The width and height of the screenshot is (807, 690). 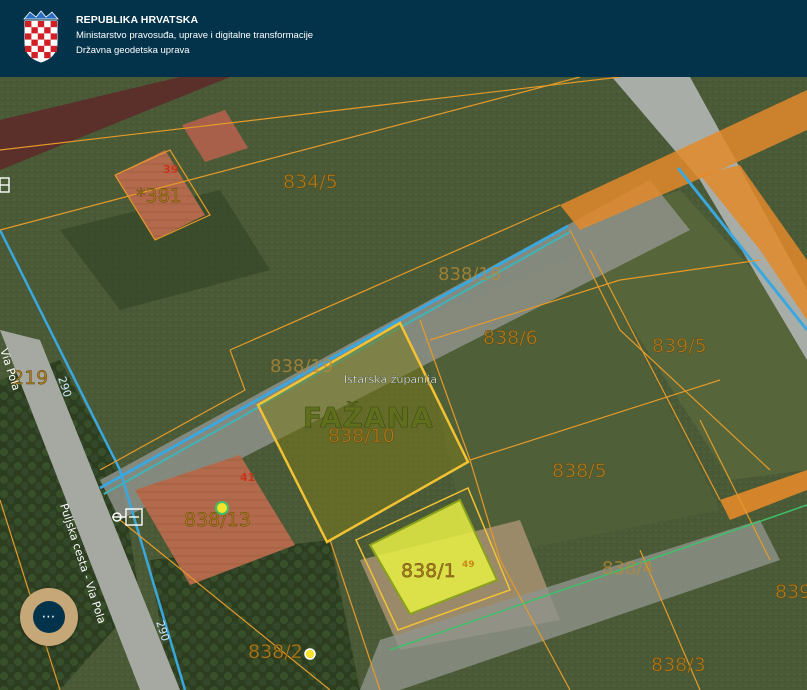 I want to click on parcel-label-839-5: 839/5, so click(x=679, y=346).